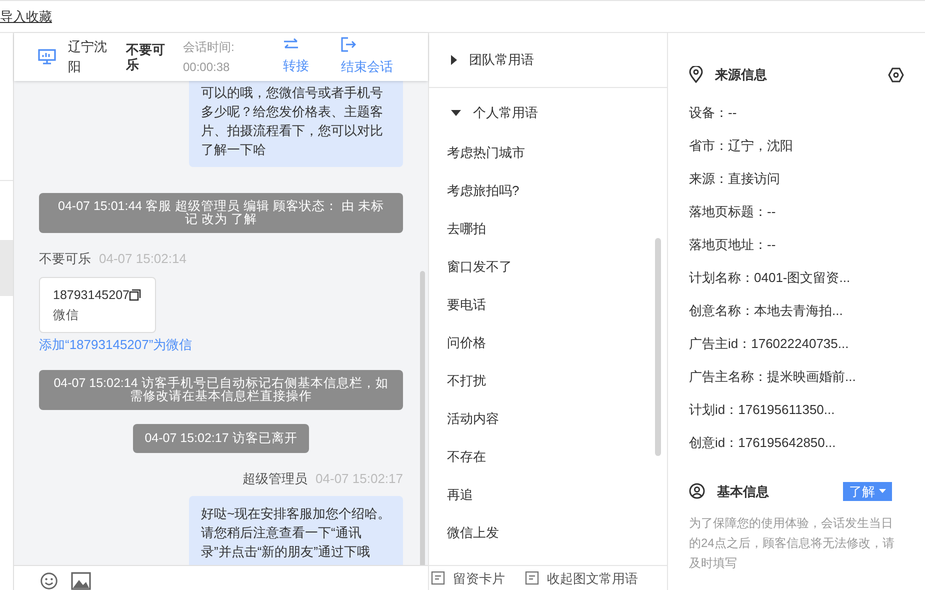 This screenshot has height=590, width=925. What do you see at coordinates (713, 113) in the screenshot?
I see `info-row-text: 设备：--` at bounding box center [713, 113].